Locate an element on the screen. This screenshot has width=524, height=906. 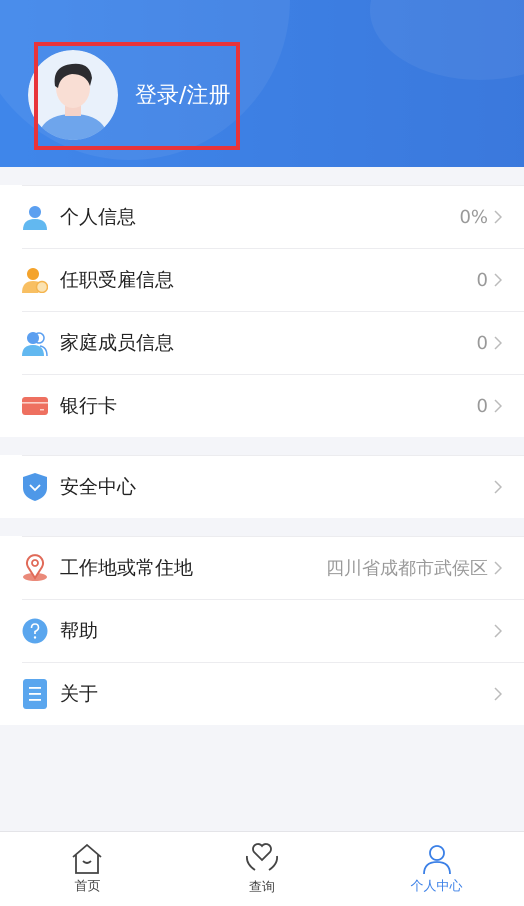
people-icon is located at coordinates (35, 343).